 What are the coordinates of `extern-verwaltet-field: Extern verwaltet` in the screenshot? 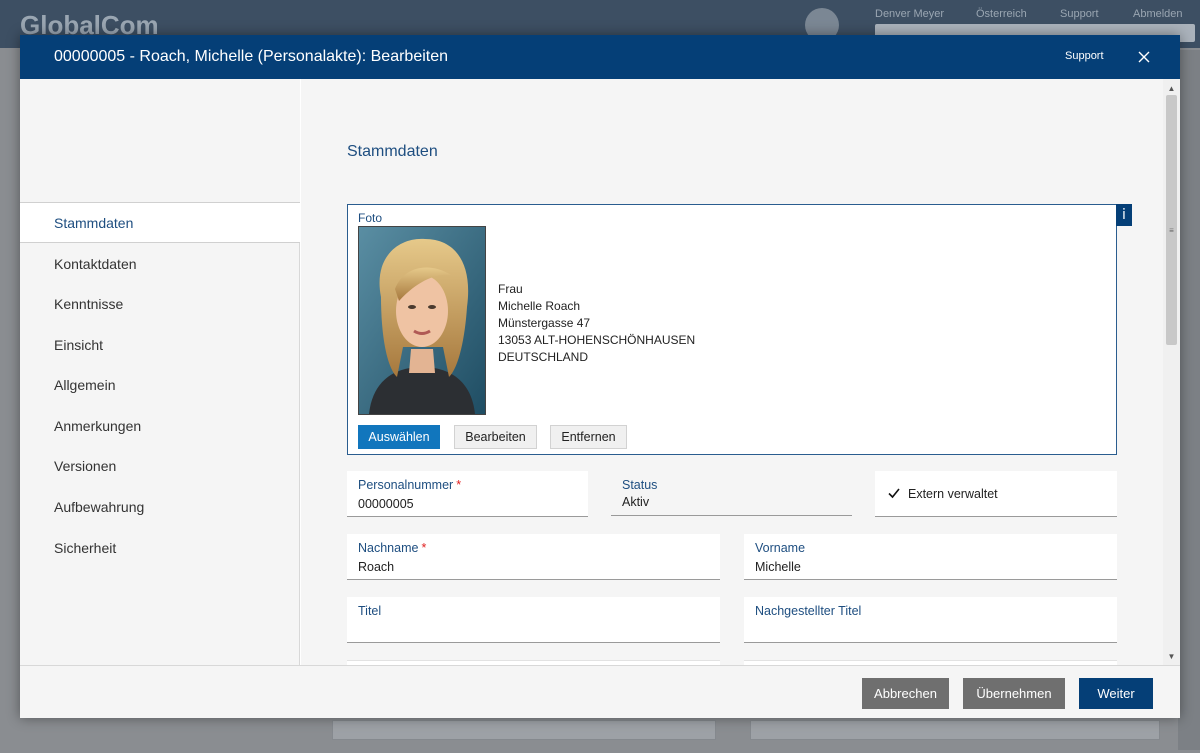 It's located at (996, 494).